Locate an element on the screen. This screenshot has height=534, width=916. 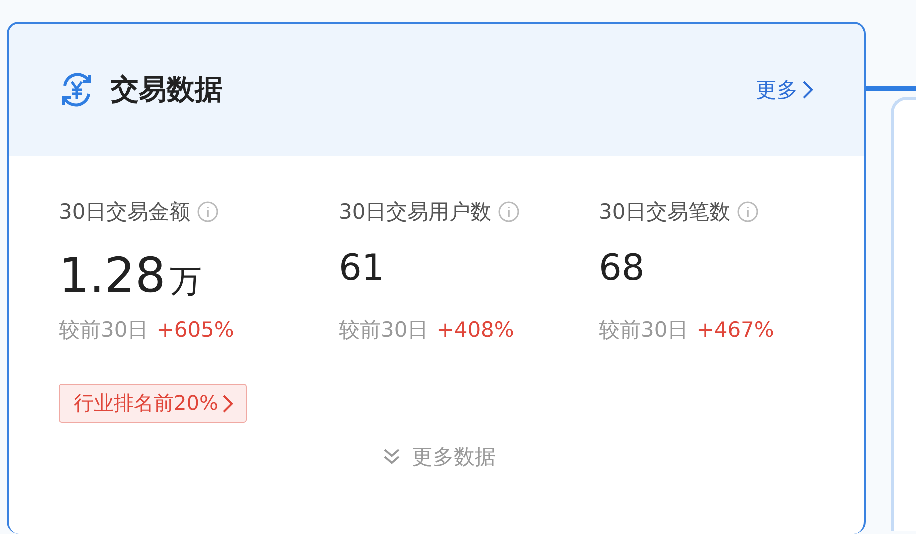
change-percent: +467% is located at coordinates (735, 330).